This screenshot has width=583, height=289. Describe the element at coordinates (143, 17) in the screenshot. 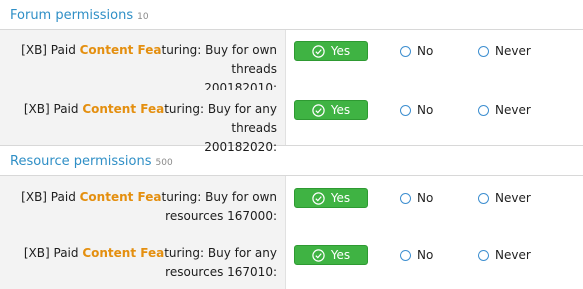

I see `section-count: 10` at that location.